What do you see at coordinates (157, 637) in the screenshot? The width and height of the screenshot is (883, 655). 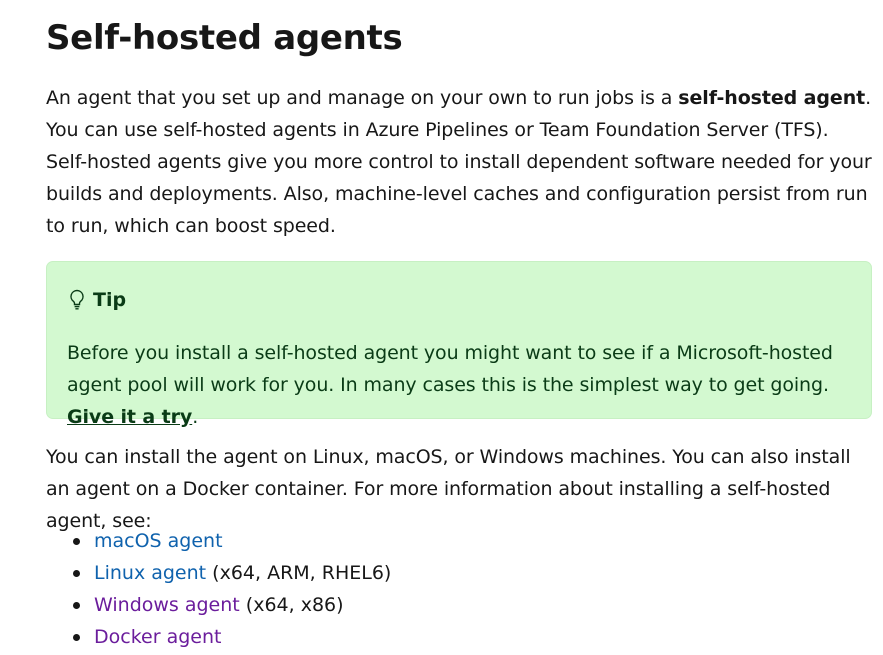 I see `docker-agent-link: Docker agent` at bounding box center [157, 637].